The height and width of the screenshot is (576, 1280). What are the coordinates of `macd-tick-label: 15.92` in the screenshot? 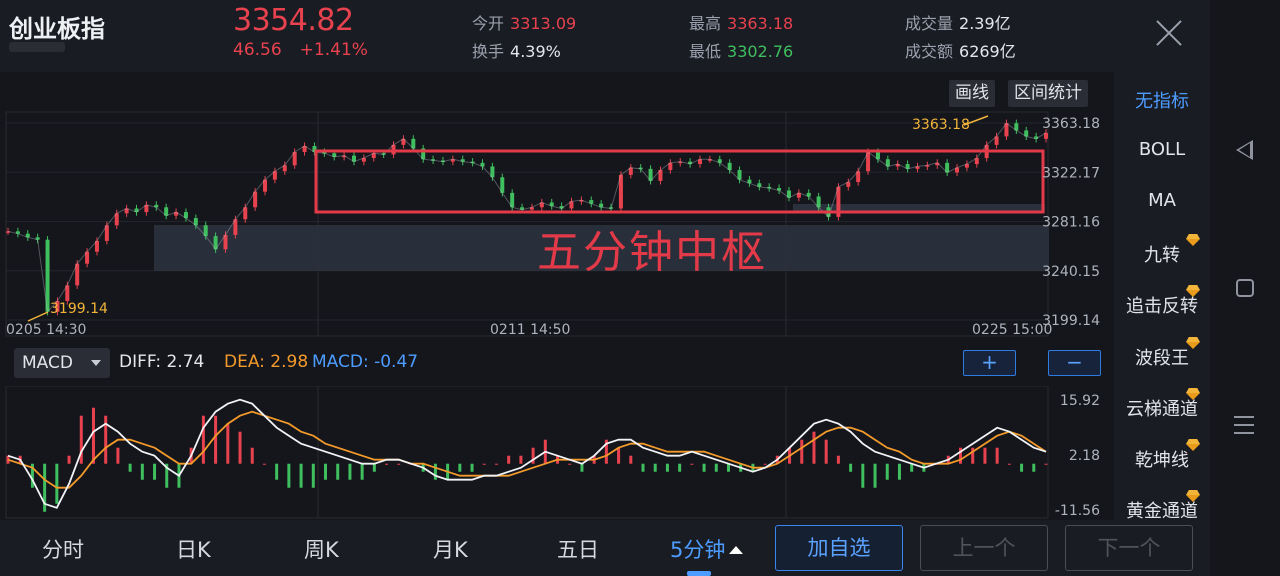 It's located at (1080, 401).